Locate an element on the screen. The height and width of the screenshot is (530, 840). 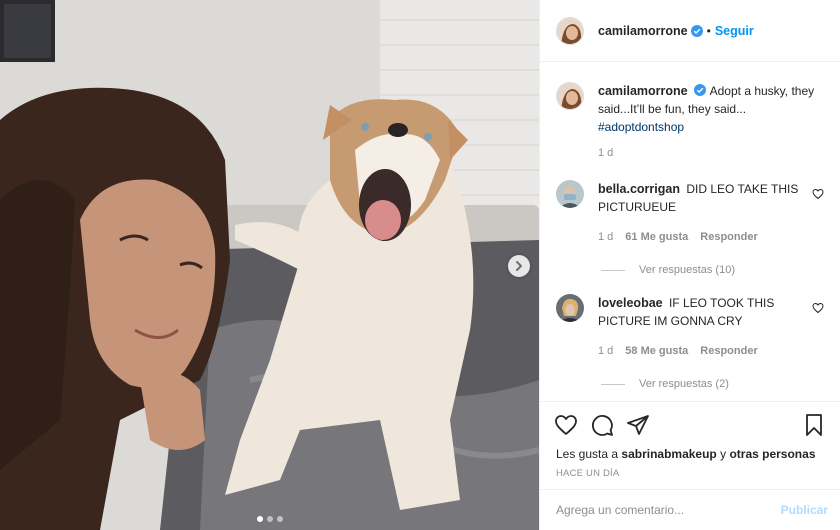
add-comment-bar: Publicar is located at coordinates (690, 509).